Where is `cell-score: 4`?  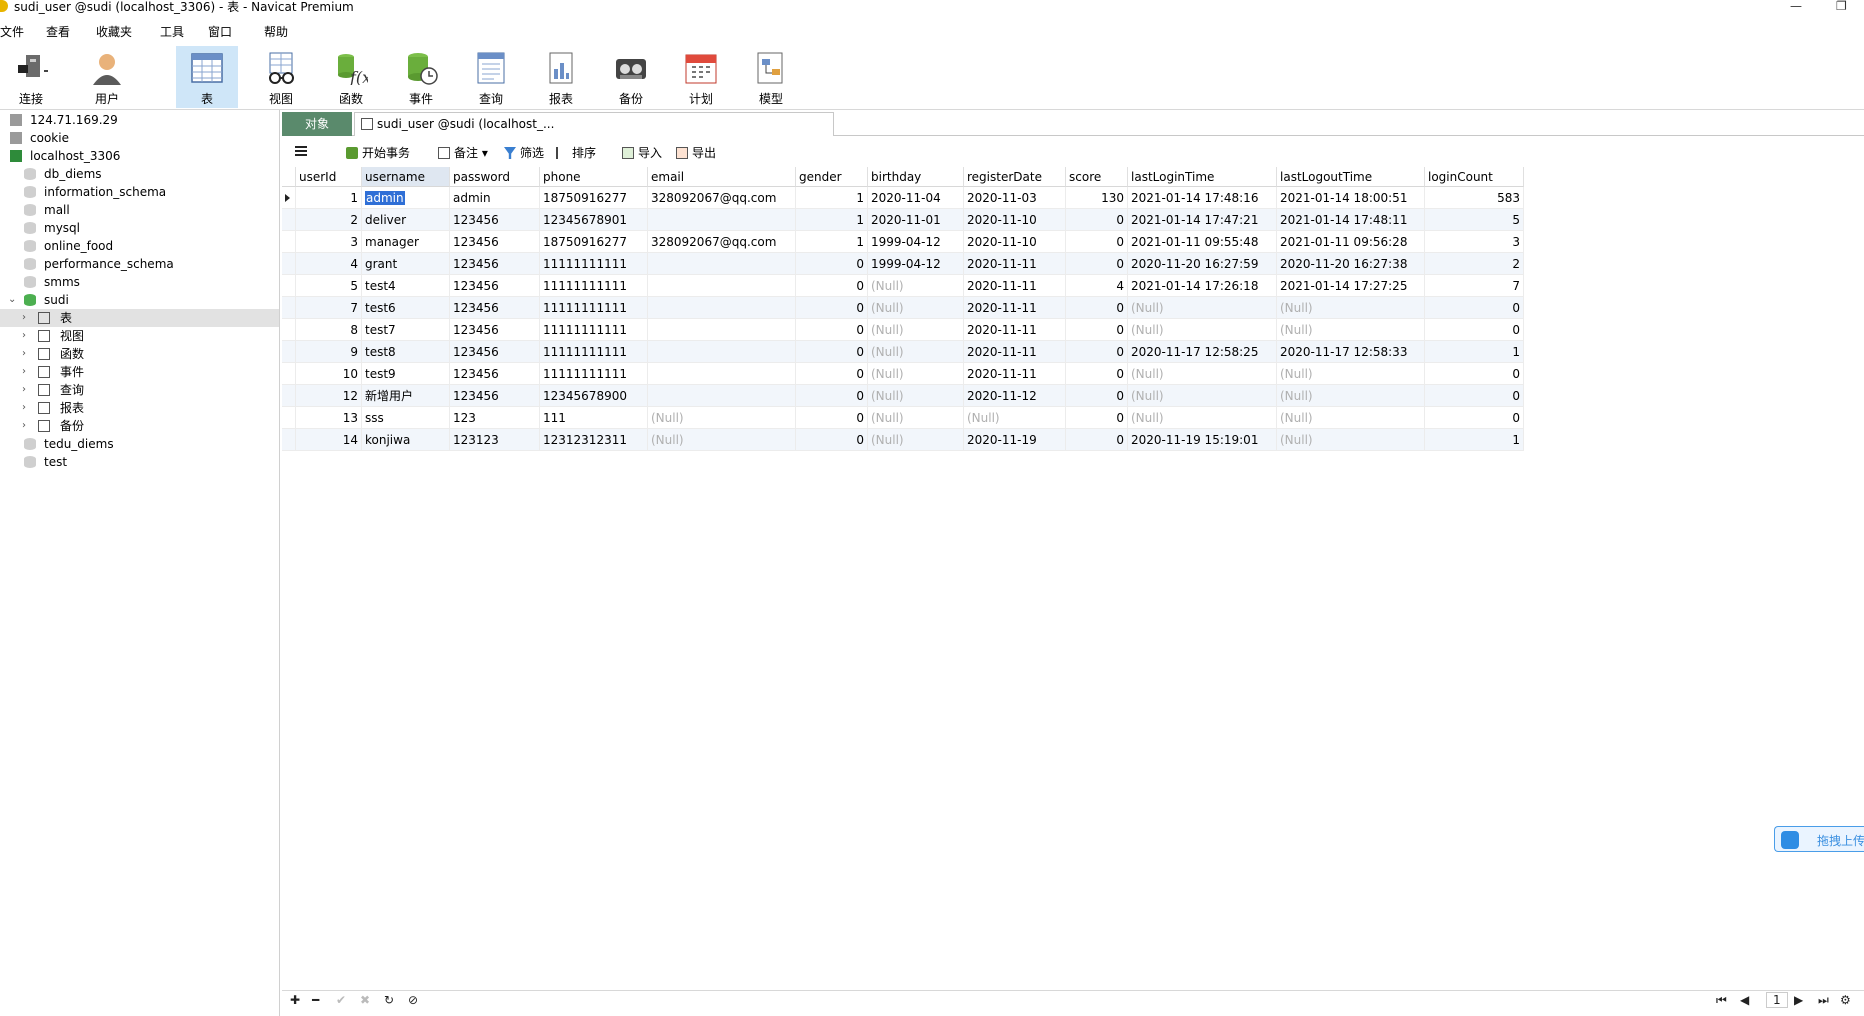
cell-score: 4 is located at coordinates (1097, 286).